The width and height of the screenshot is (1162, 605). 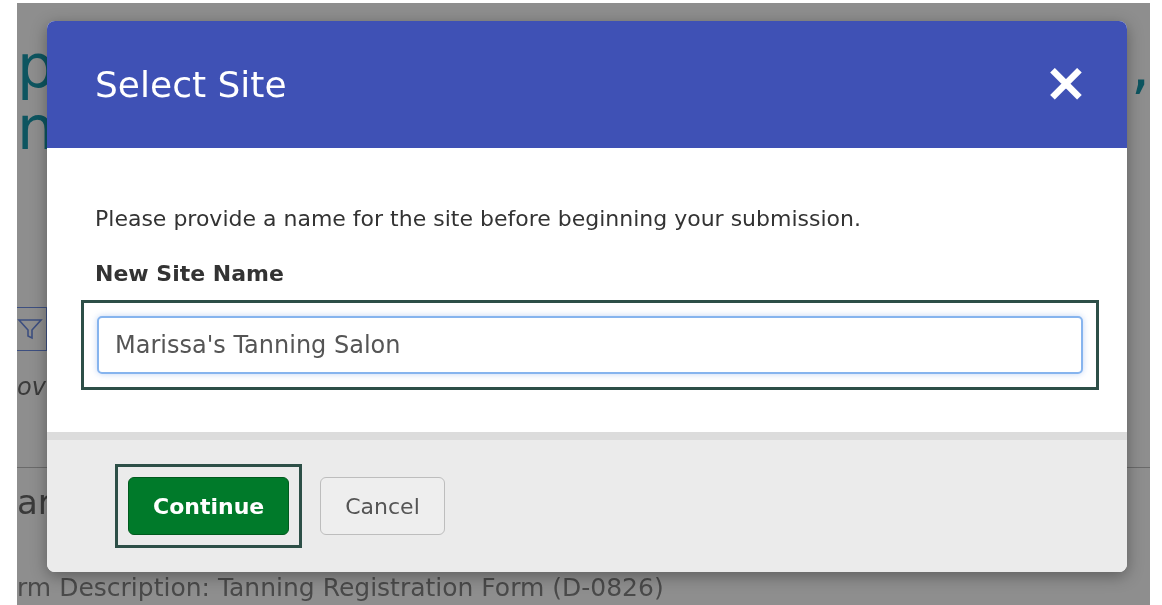 What do you see at coordinates (1066, 84) in the screenshot?
I see `close-button: ✕` at bounding box center [1066, 84].